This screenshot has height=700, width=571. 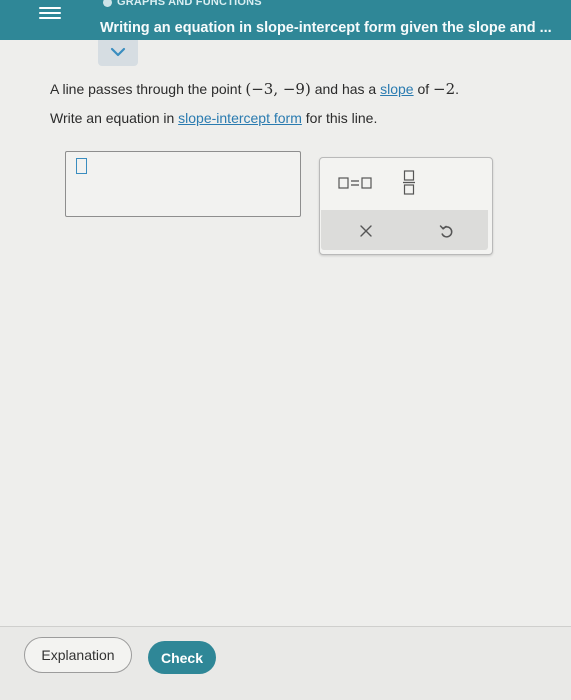 I want to click on undo-button, so click(x=446, y=231).